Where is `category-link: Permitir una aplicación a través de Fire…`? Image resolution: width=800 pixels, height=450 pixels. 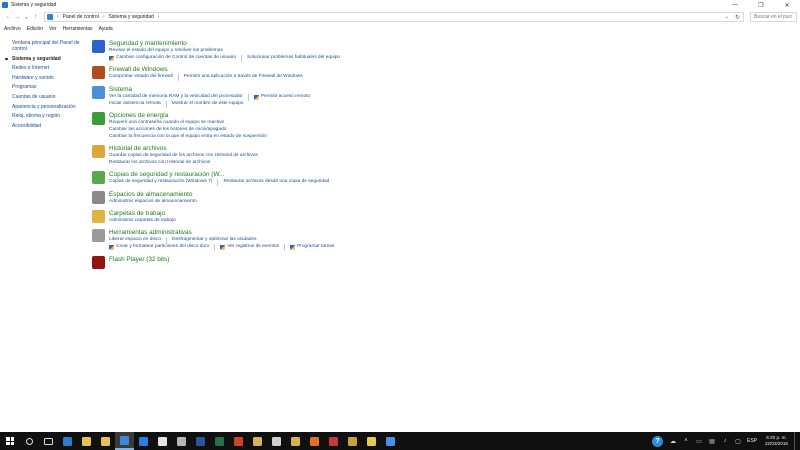
category-link: Permitir una aplicación a través de Fire… is located at coordinates (240, 77).